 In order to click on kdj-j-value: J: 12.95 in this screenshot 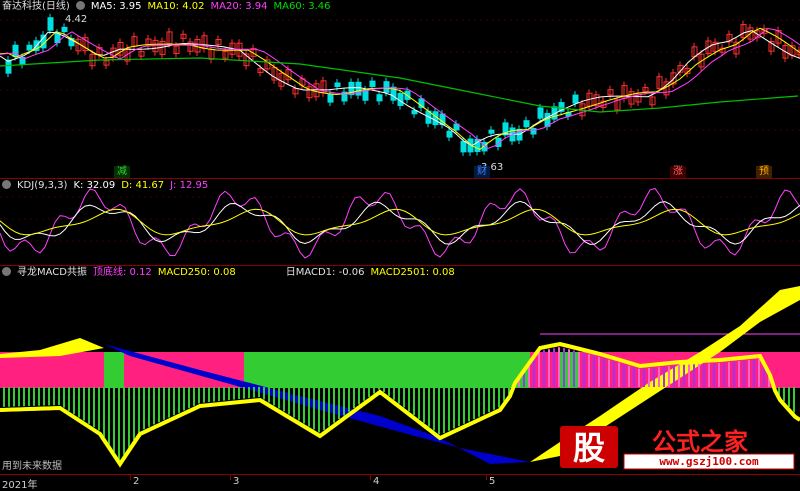, I will do `click(189, 185)`.